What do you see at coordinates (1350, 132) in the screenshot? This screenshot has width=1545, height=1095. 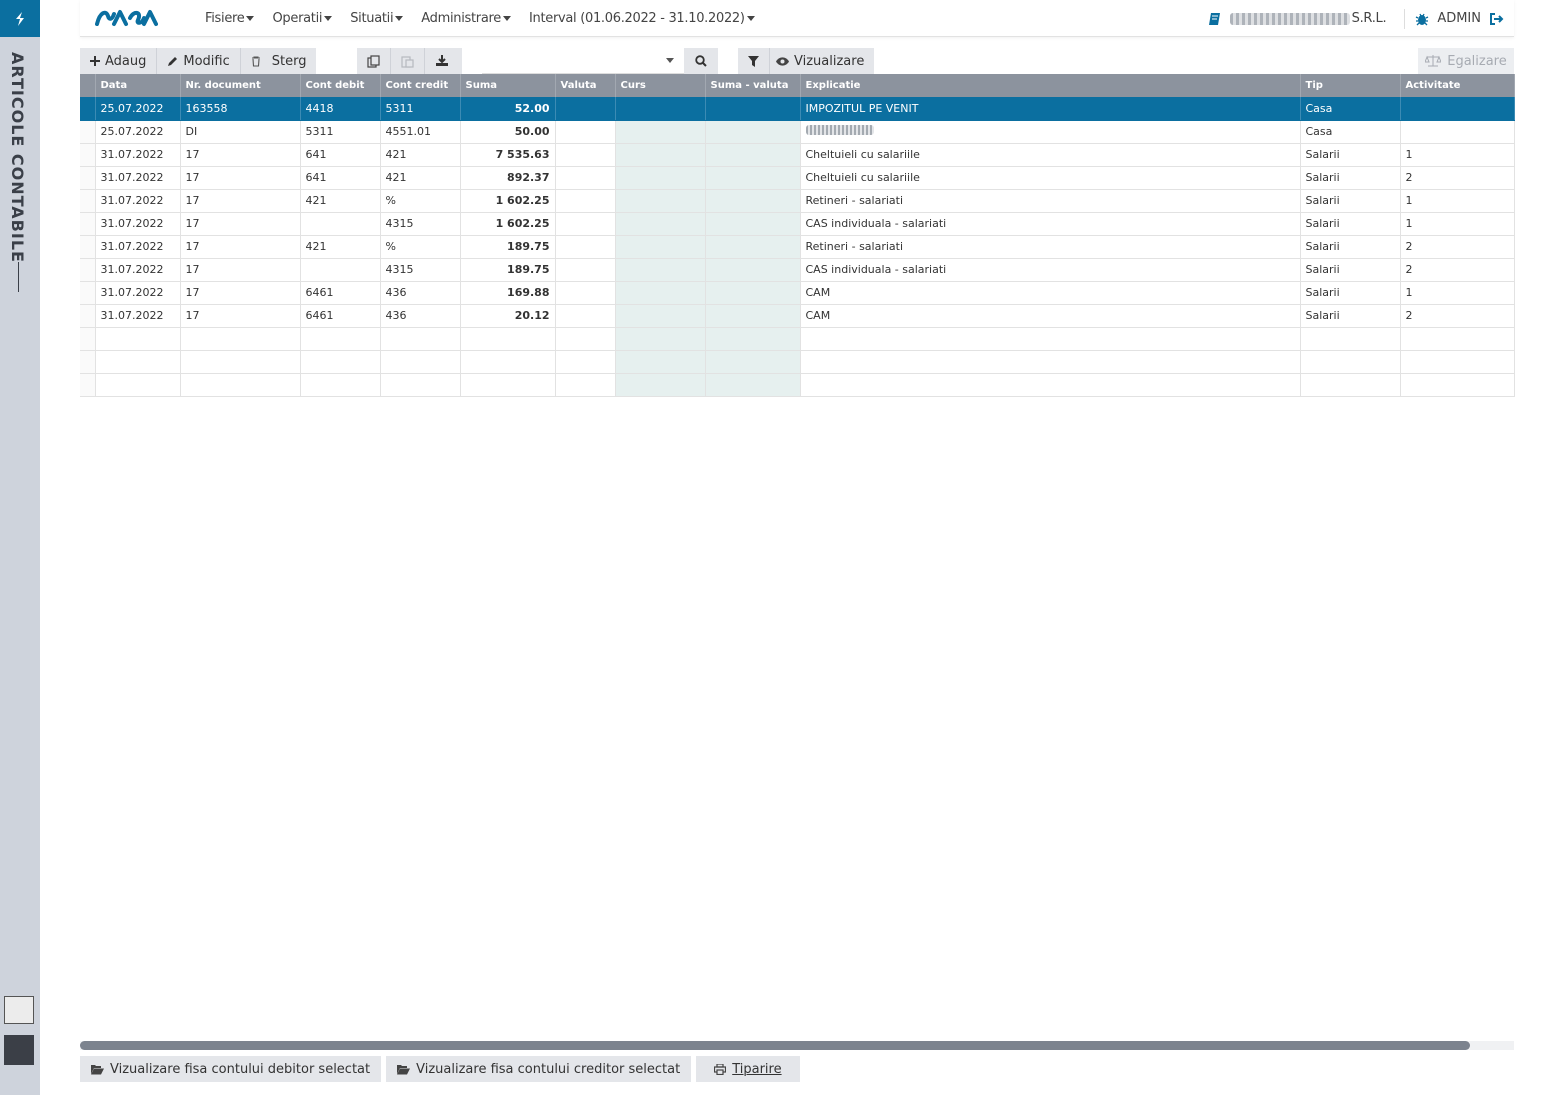 I see `cell-tip: Casa` at bounding box center [1350, 132].